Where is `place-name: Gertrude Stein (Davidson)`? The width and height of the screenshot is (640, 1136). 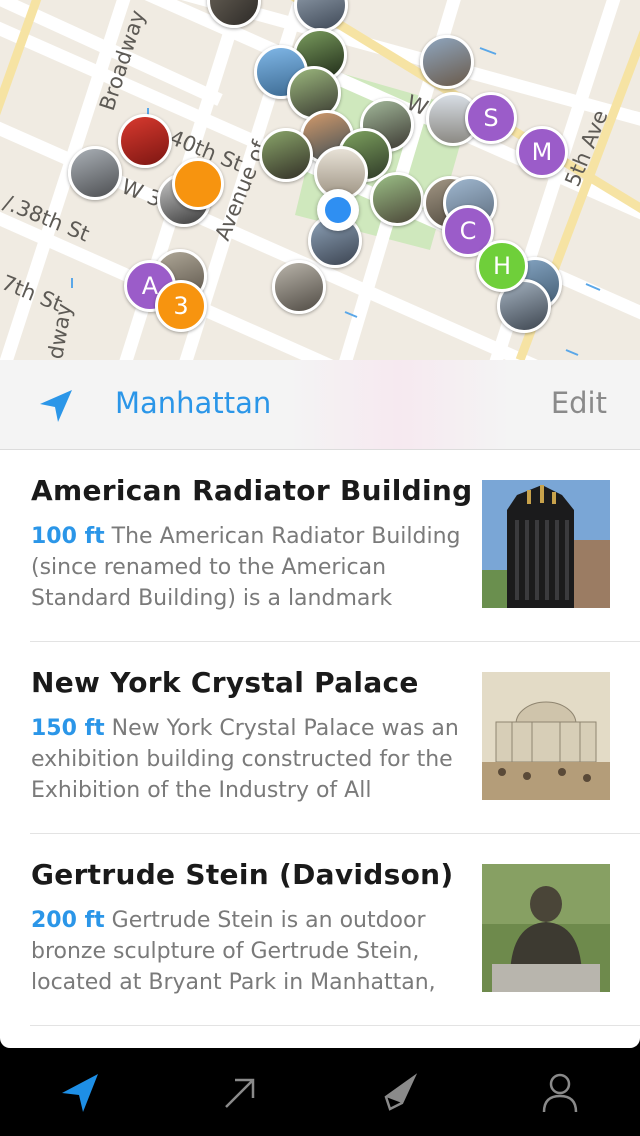
place-name: Gertrude Stein (Davidson) is located at coordinates (242, 874).